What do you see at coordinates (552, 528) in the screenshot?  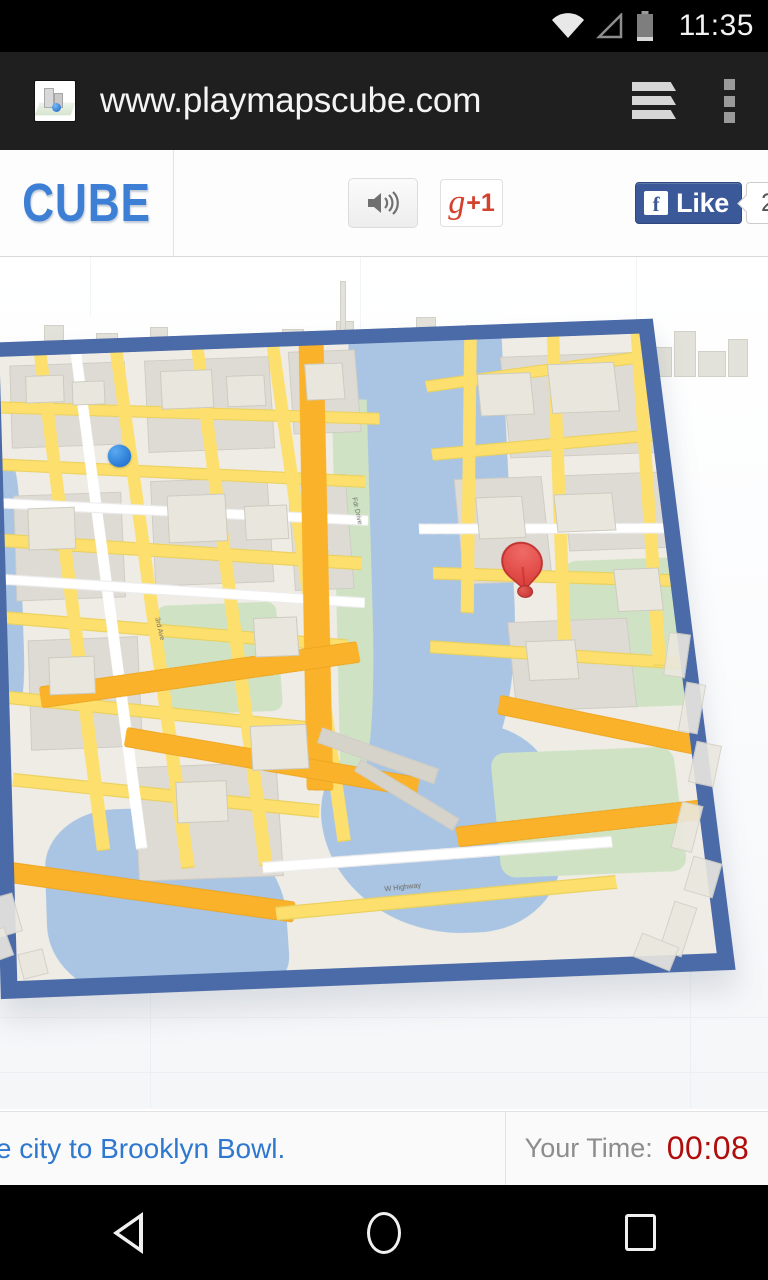 I see `map-road` at bounding box center [552, 528].